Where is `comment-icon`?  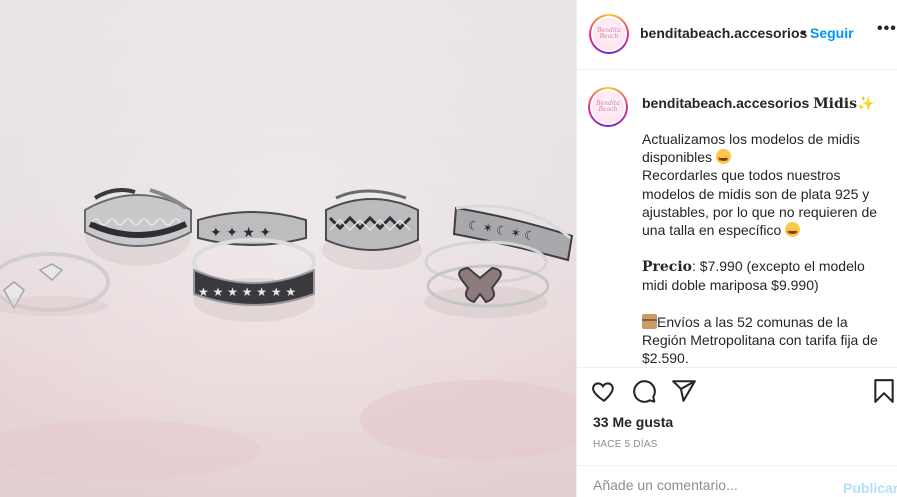 comment-icon is located at coordinates (644, 391).